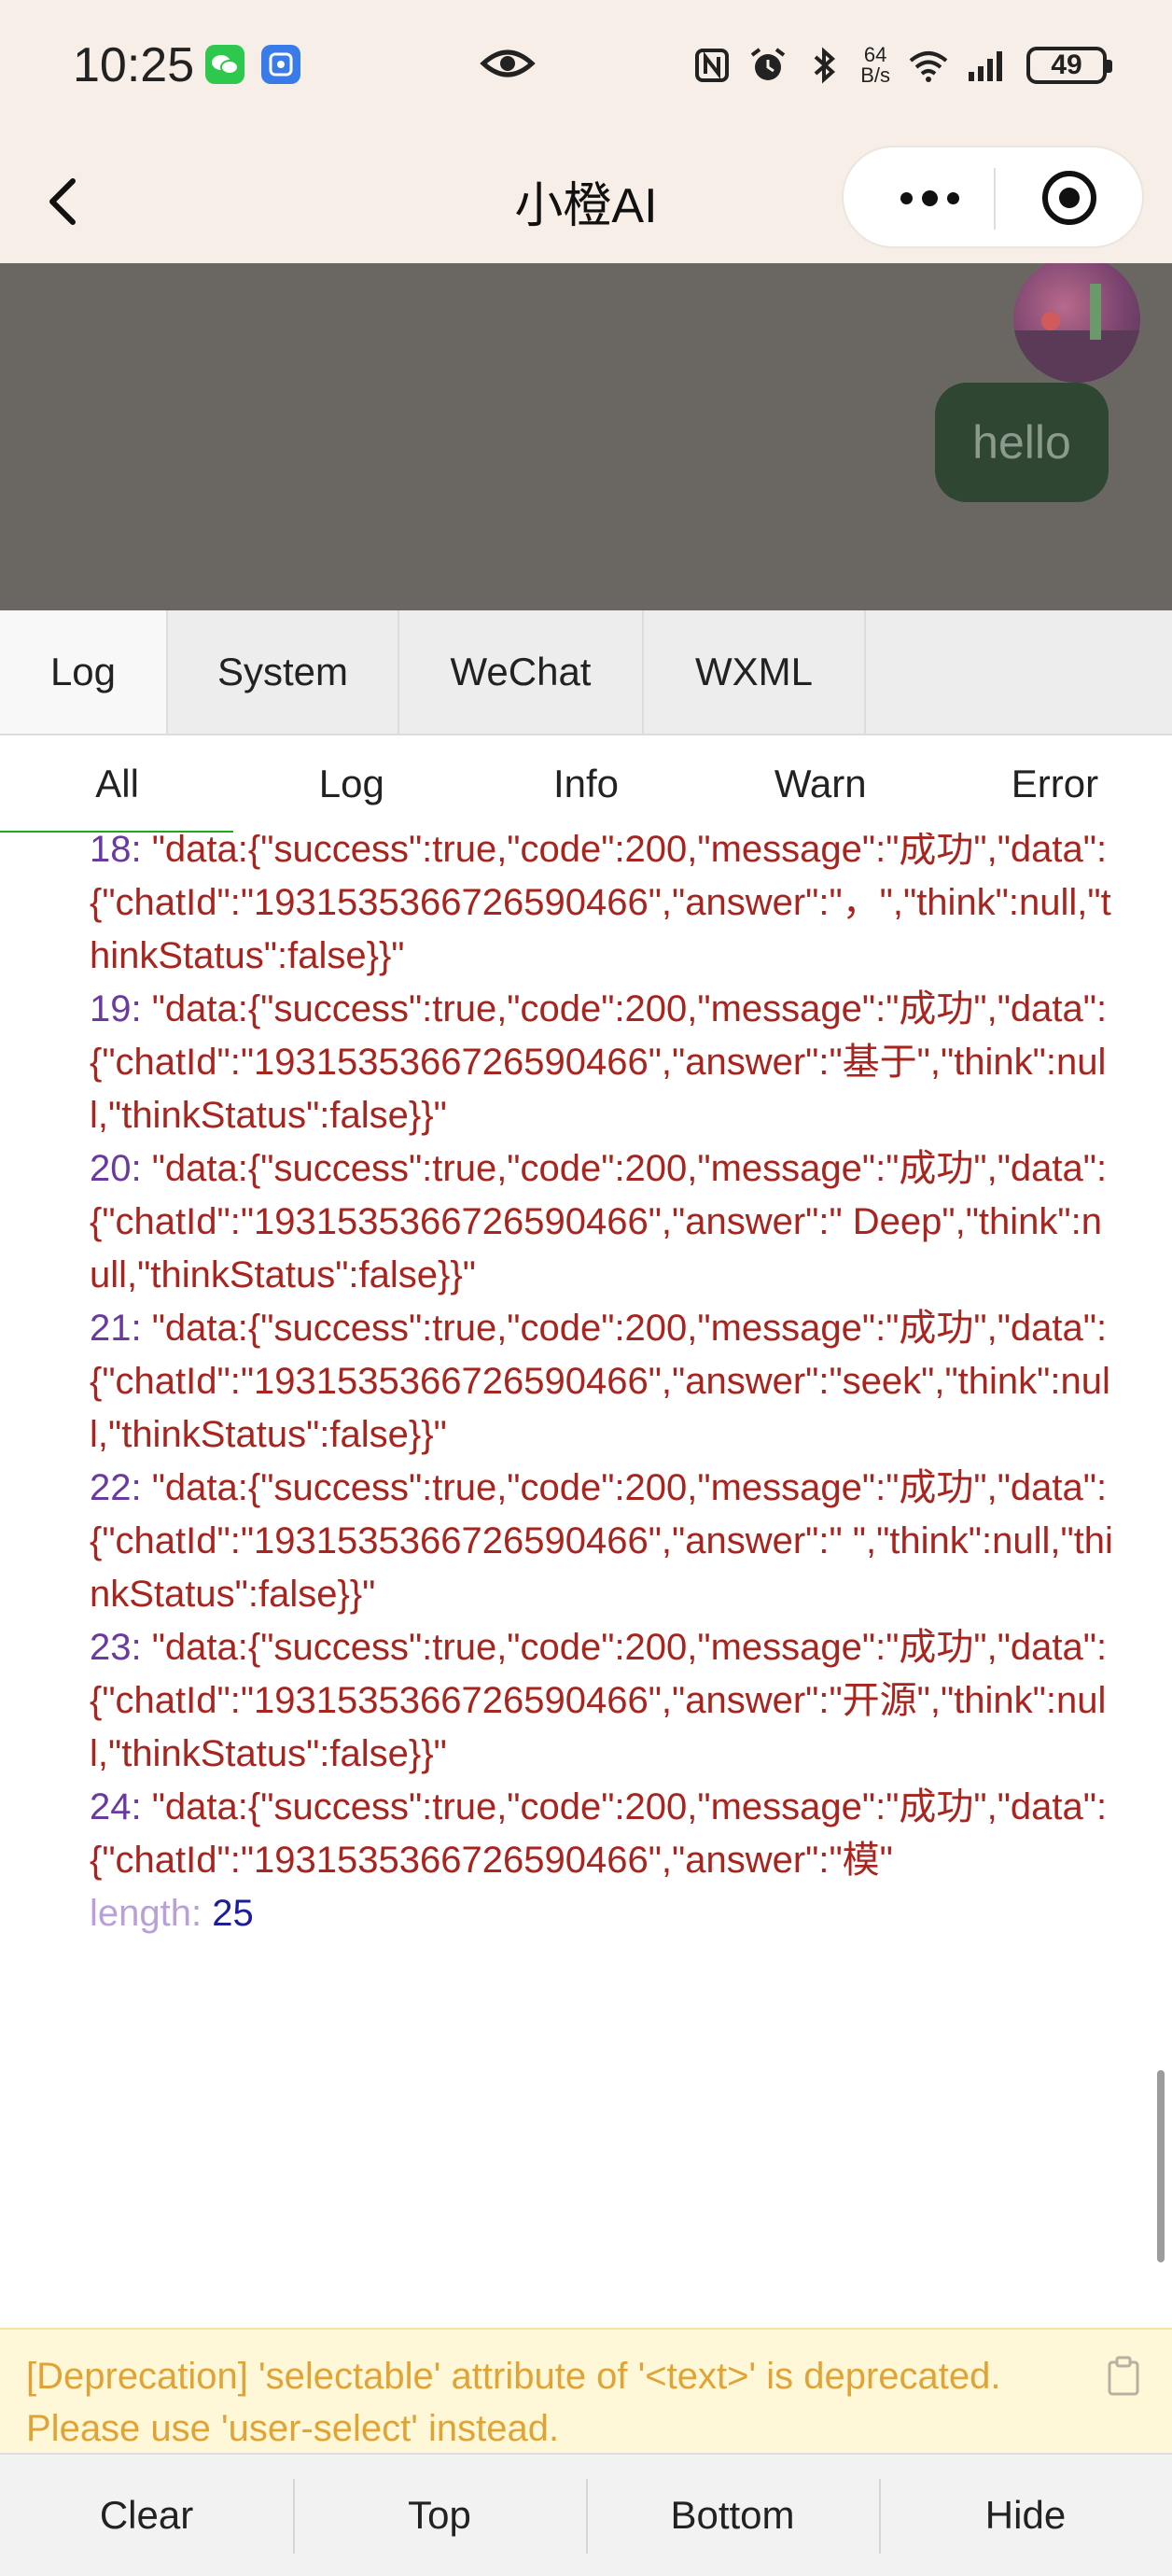 The image size is (1172, 2576). I want to click on tab-log: Log, so click(84, 672).